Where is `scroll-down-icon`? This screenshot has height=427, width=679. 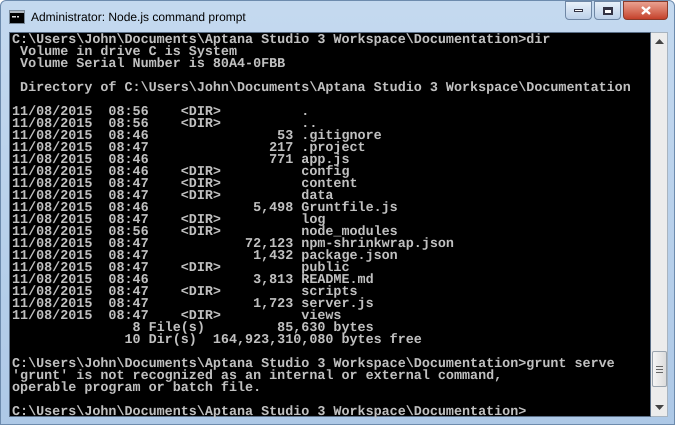
scroll-down-icon is located at coordinates (659, 407).